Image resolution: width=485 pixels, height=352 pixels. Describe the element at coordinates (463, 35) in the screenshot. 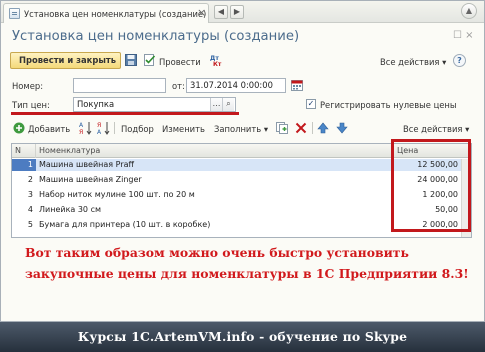

I see `title-window-controls: ☐ ×` at that location.